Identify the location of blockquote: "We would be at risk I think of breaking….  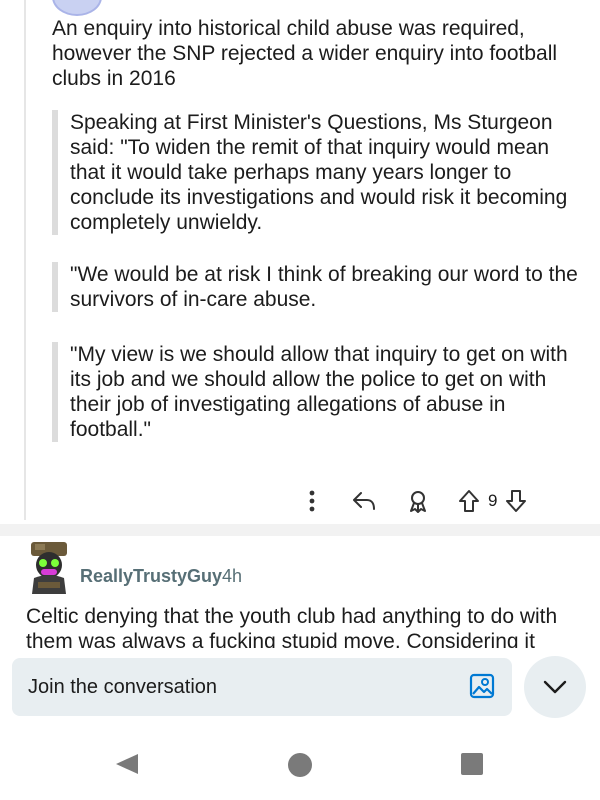
(317, 287).